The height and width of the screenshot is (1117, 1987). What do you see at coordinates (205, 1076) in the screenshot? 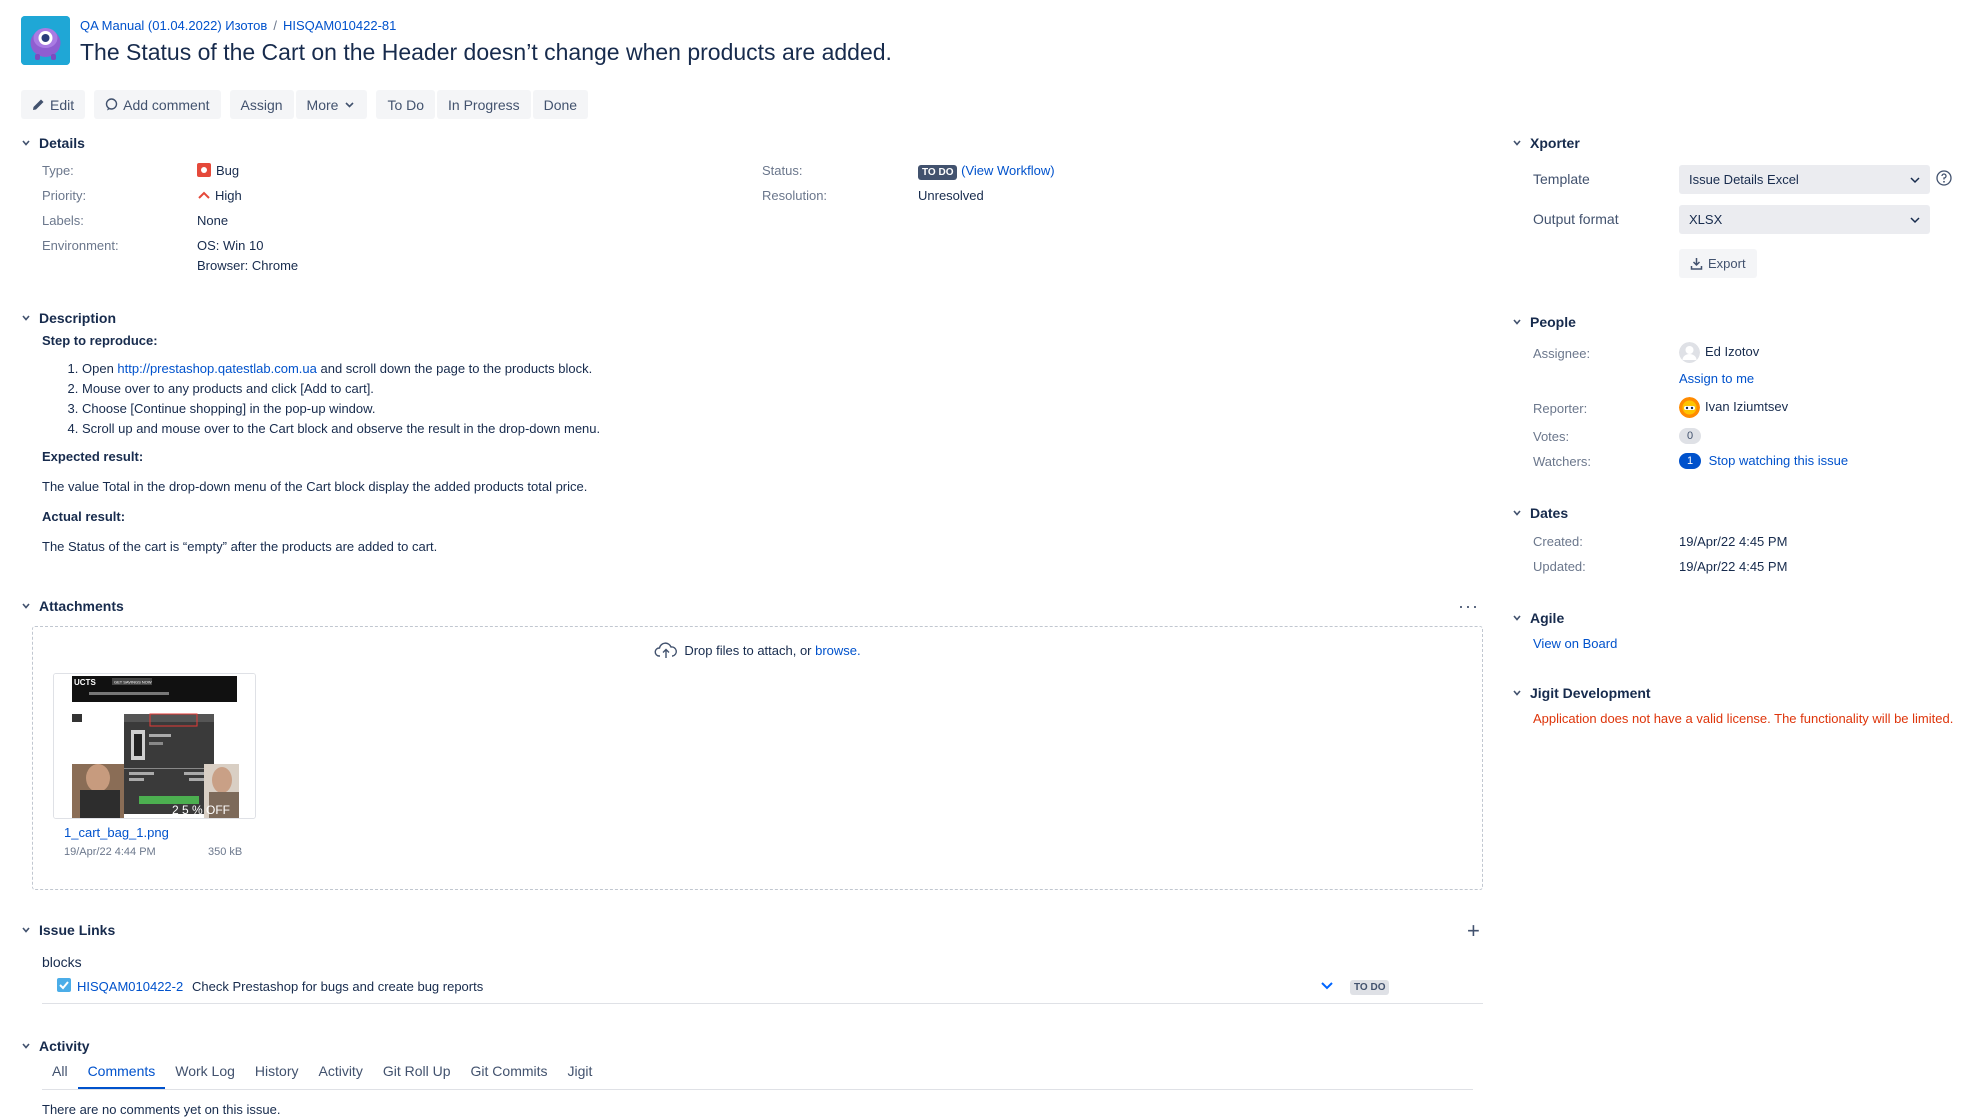
I see `tab-work-log: Work Log` at bounding box center [205, 1076].